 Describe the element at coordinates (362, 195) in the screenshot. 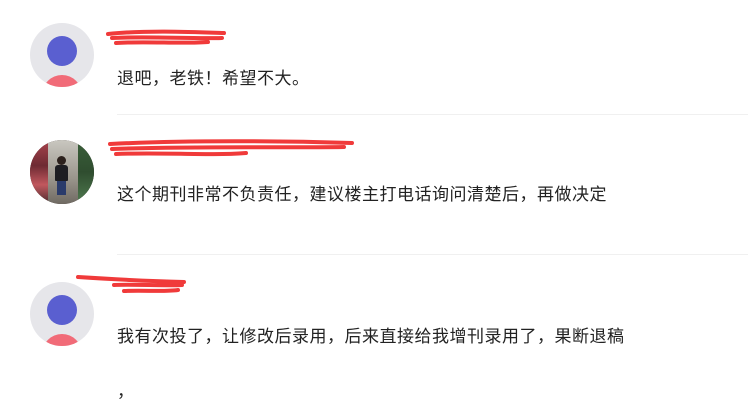

I see `comment-text: 这个期刊非常不负责任，建议楼主打电话询问清楚后，再做决定` at that location.